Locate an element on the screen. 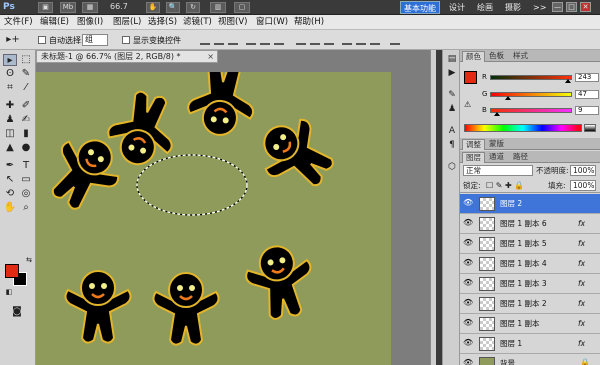 This screenshot has height=365, width=600. clone-stamp-tool-icon: ♟ is located at coordinates (10, 120).